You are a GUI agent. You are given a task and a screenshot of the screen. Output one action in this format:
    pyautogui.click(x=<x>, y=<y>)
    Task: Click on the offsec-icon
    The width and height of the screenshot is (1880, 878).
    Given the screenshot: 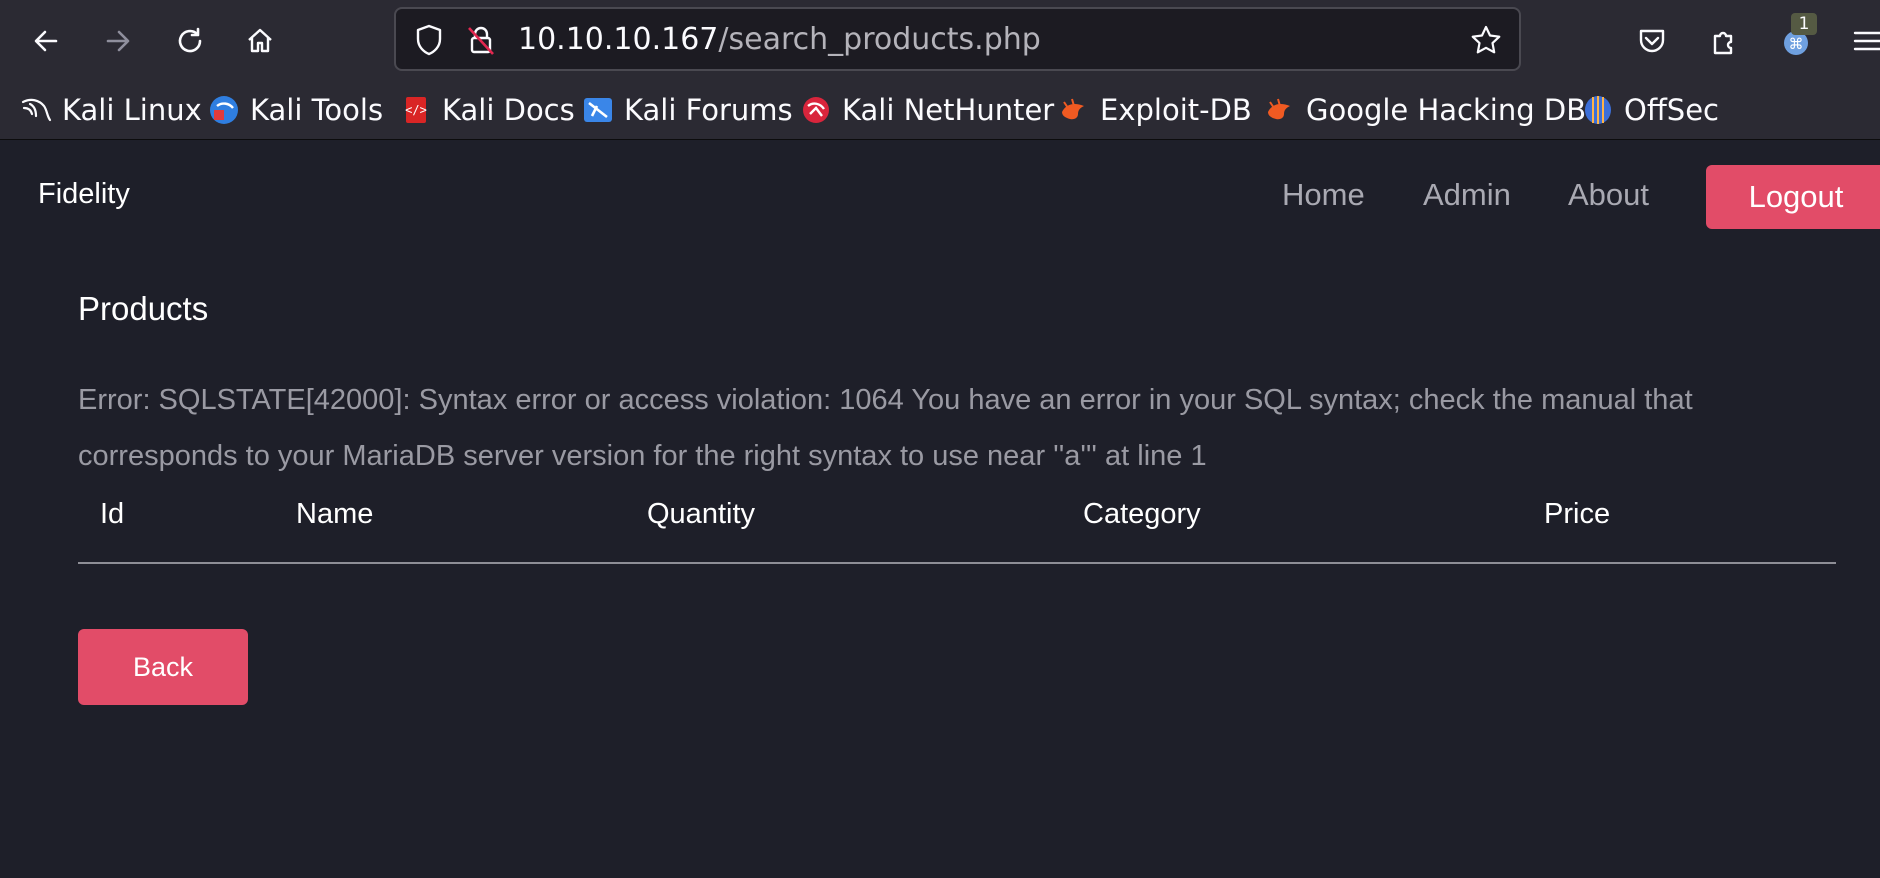 What is the action you would take?
    pyautogui.click(x=1598, y=110)
    